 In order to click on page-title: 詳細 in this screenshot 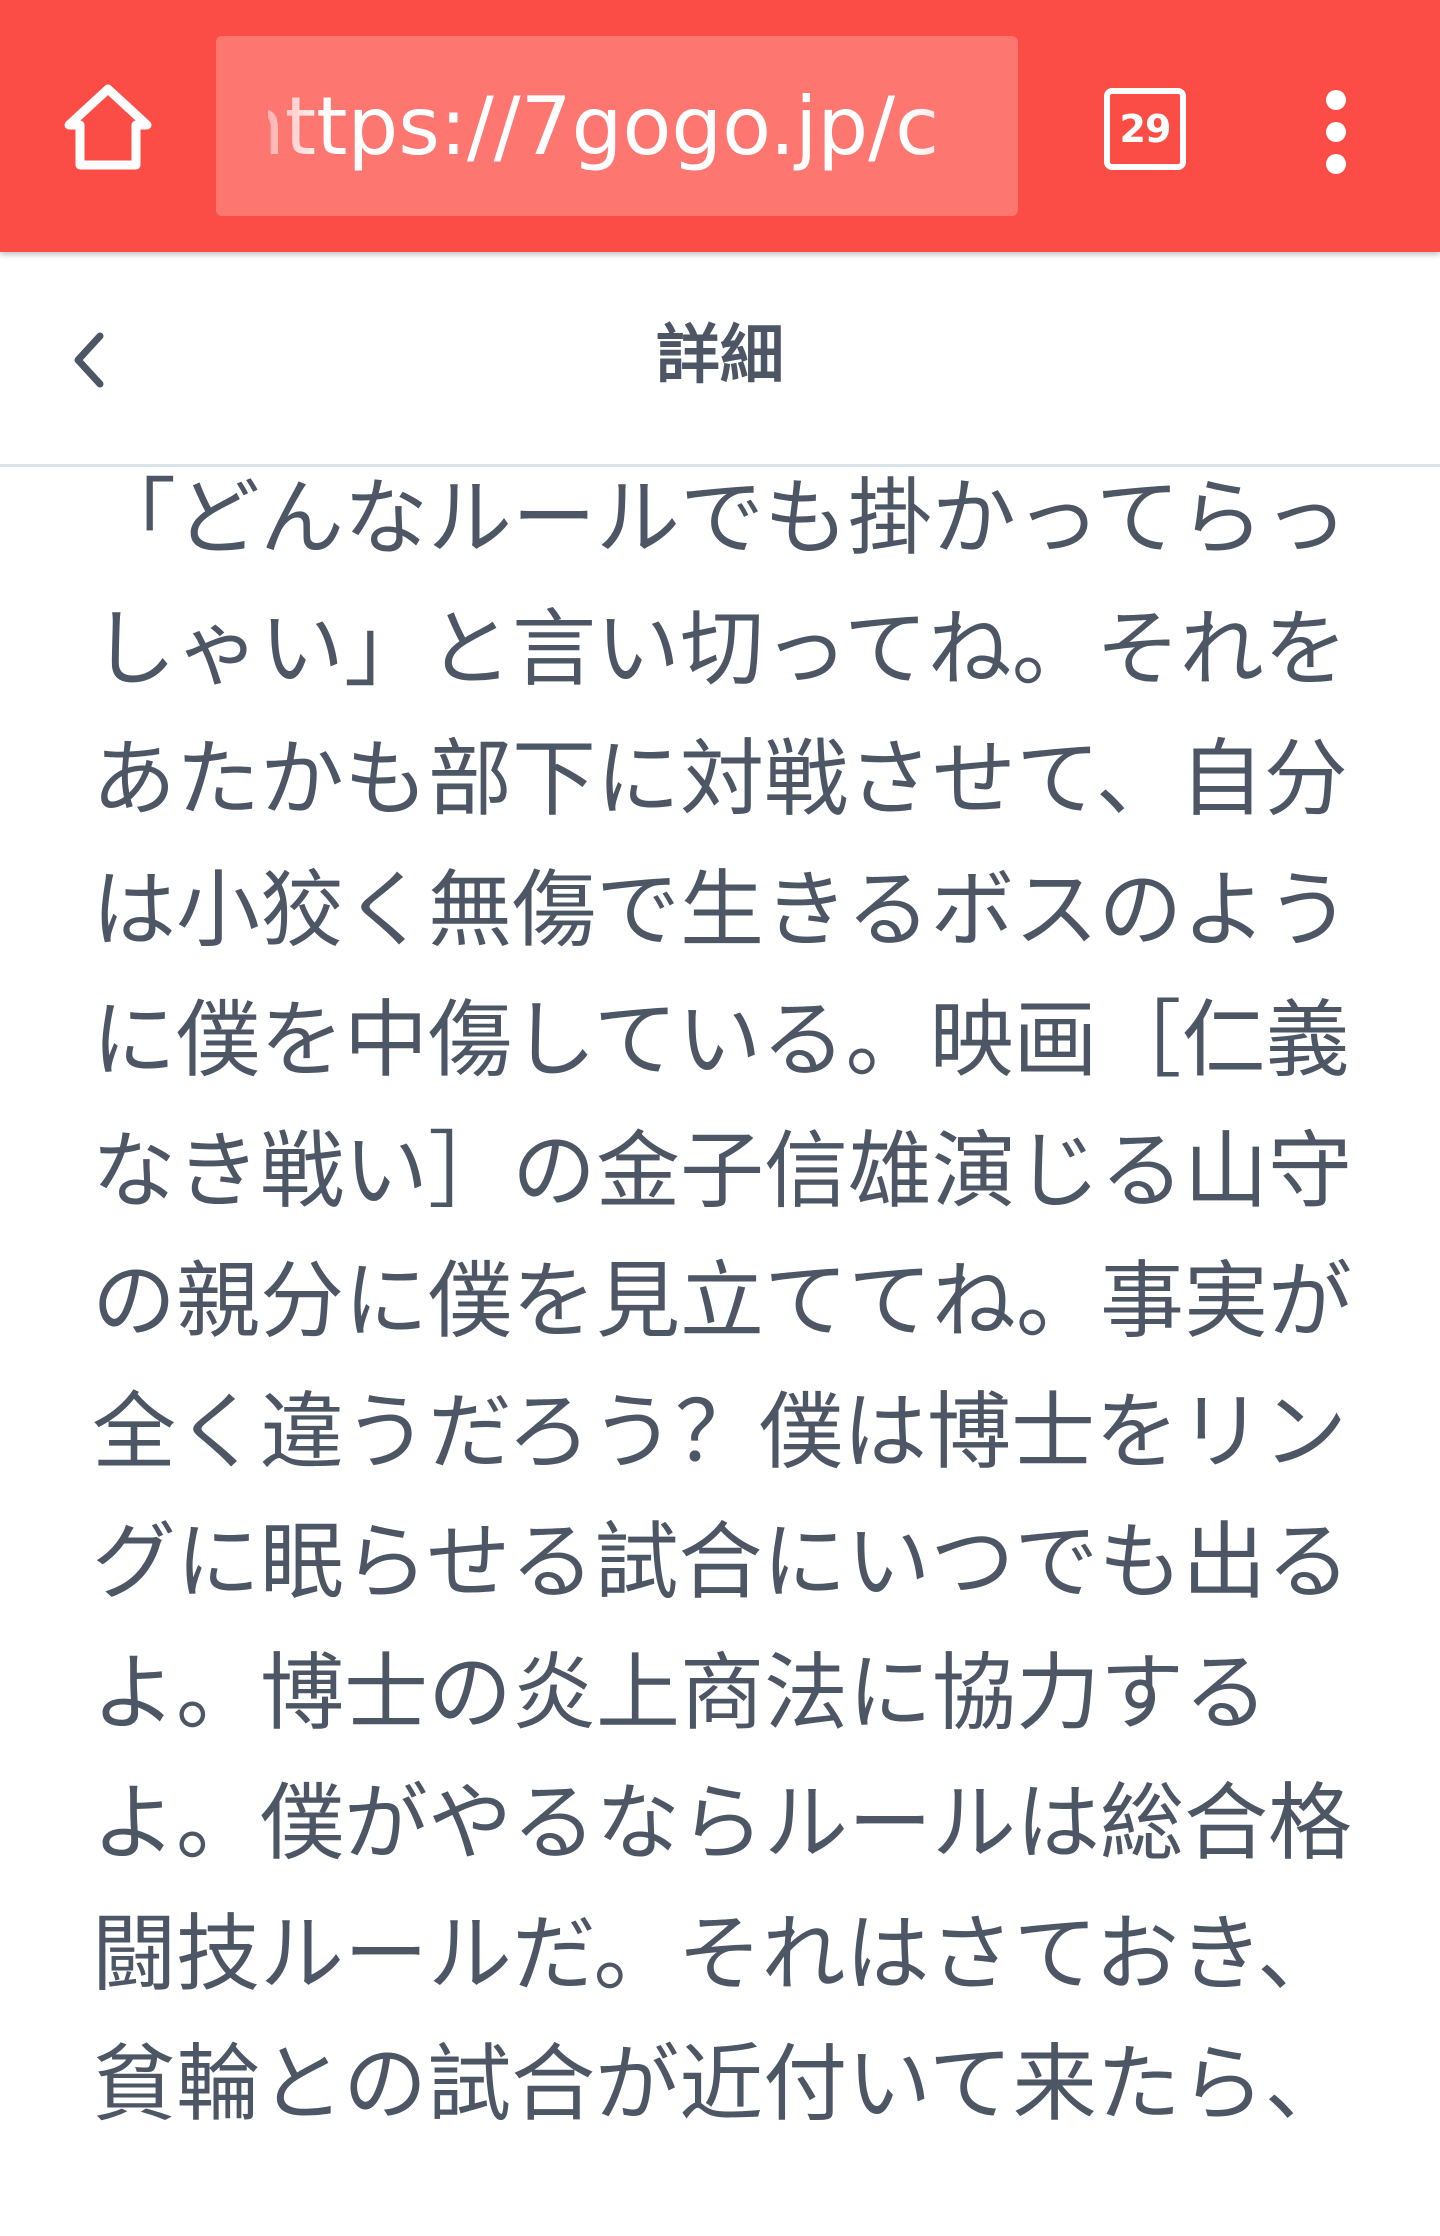, I will do `click(720, 356)`.